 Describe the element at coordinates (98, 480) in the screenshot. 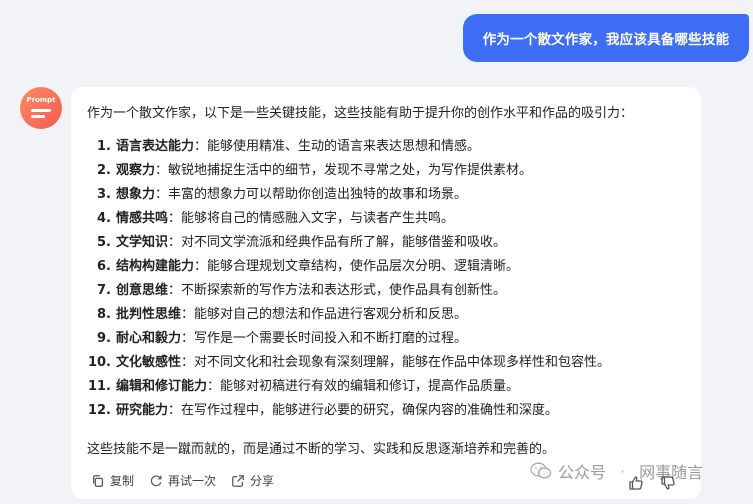

I see `copy-icon` at that location.